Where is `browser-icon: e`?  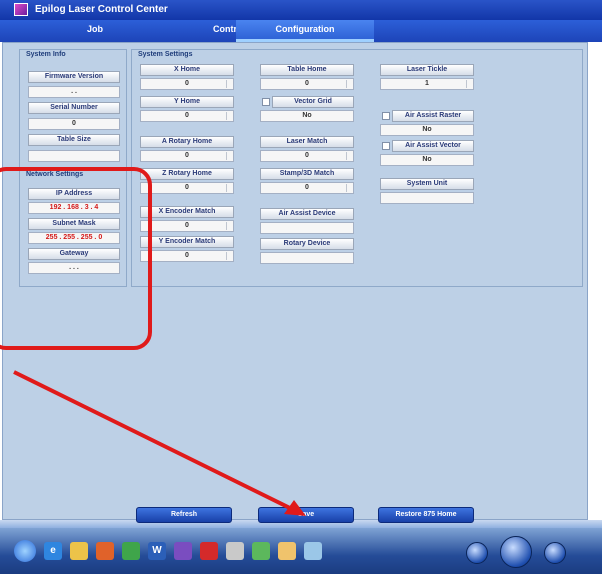 browser-icon: e is located at coordinates (53, 551).